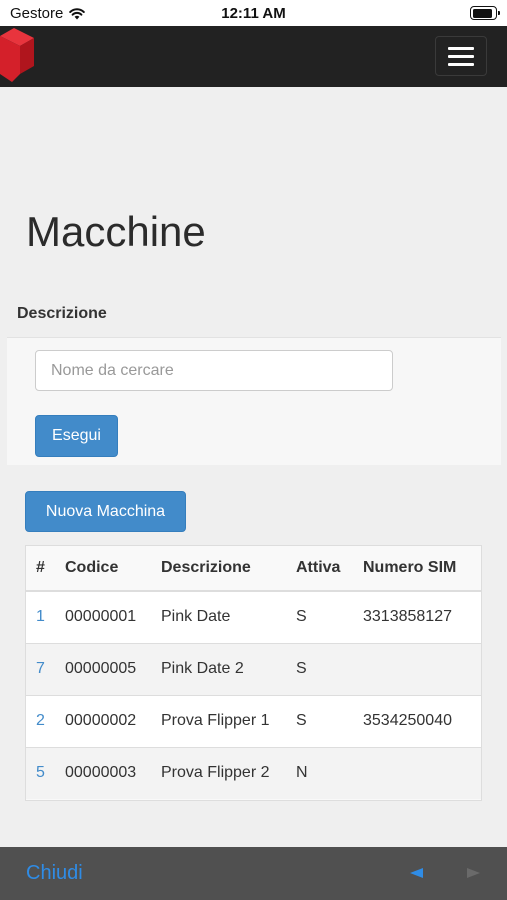 Image resolution: width=507 pixels, height=900 pixels. What do you see at coordinates (54, 873) in the screenshot?
I see `close-button: Chiudi` at bounding box center [54, 873].